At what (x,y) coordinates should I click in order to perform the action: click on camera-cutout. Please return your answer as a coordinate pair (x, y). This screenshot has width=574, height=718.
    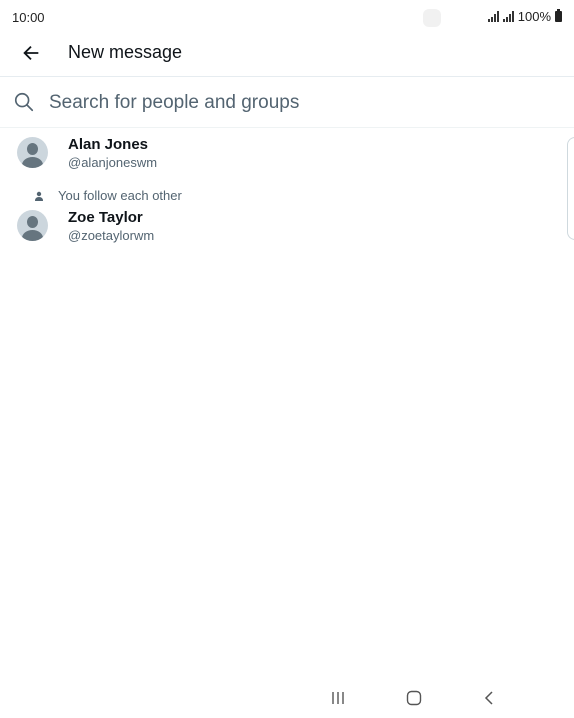
    Looking at the image, I should click on (432, 18).